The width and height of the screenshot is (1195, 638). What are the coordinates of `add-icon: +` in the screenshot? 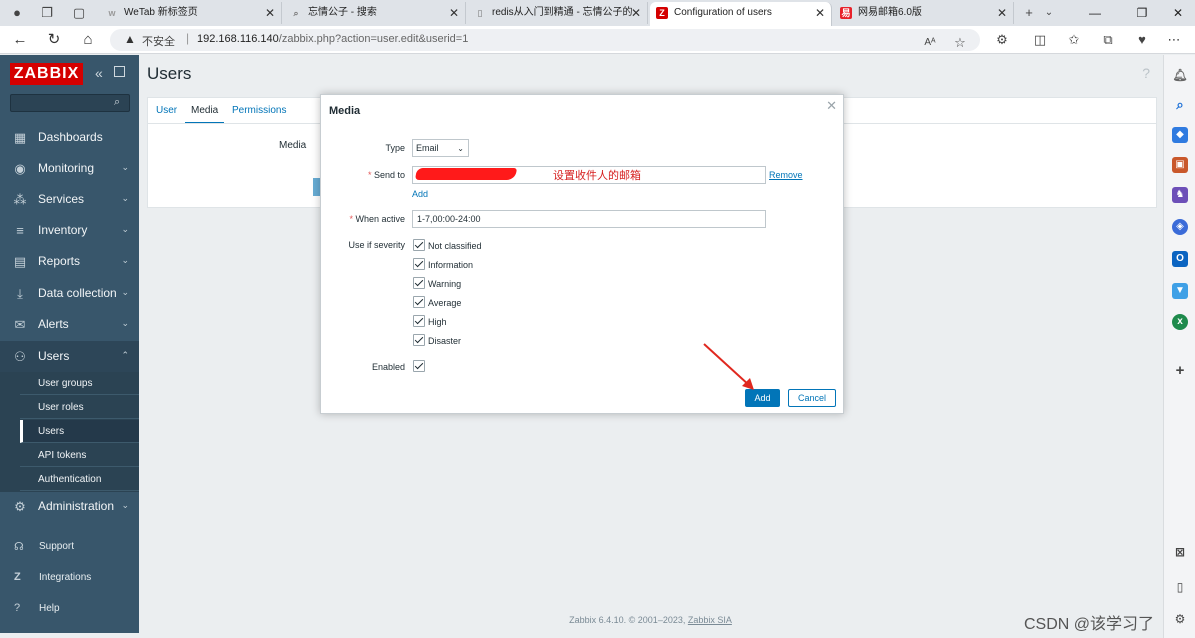 It's located at (1180, 371).